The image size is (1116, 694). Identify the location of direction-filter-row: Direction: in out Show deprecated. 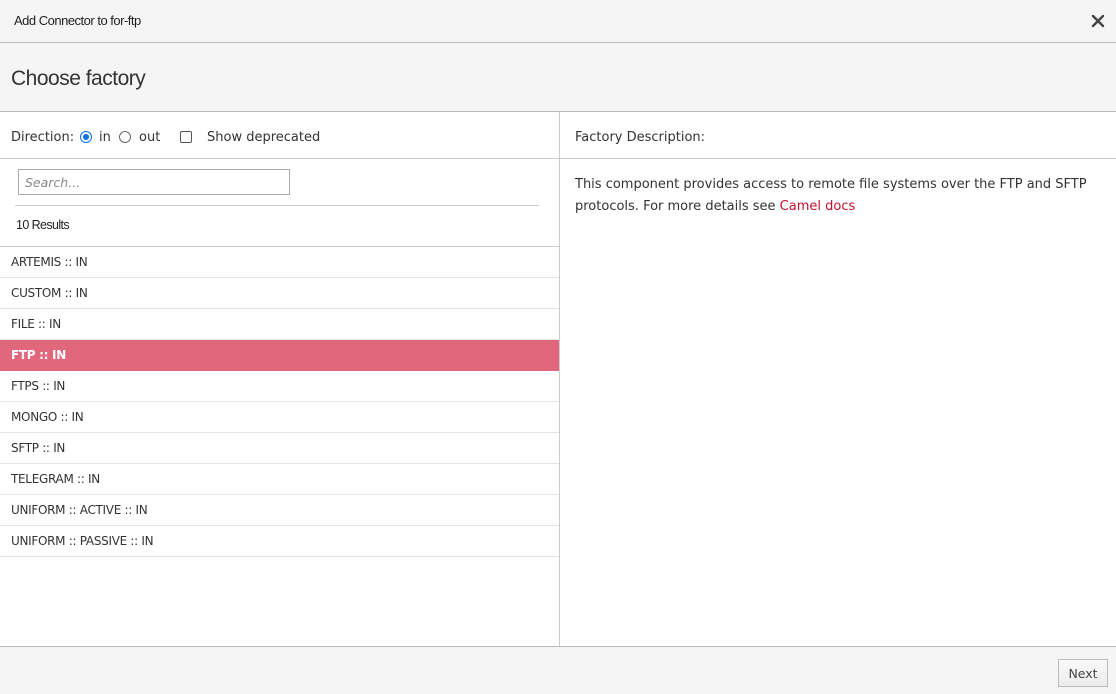
(279, 135).